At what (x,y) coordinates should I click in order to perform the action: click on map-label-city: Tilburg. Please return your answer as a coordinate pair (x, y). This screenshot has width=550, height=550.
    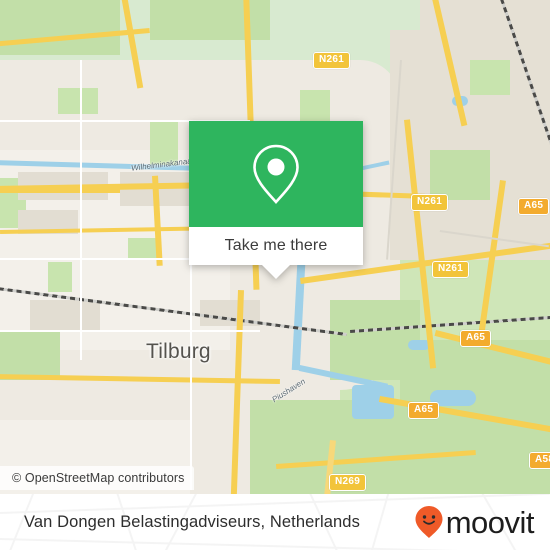
    Looking at the image, I should click on (178, 351).